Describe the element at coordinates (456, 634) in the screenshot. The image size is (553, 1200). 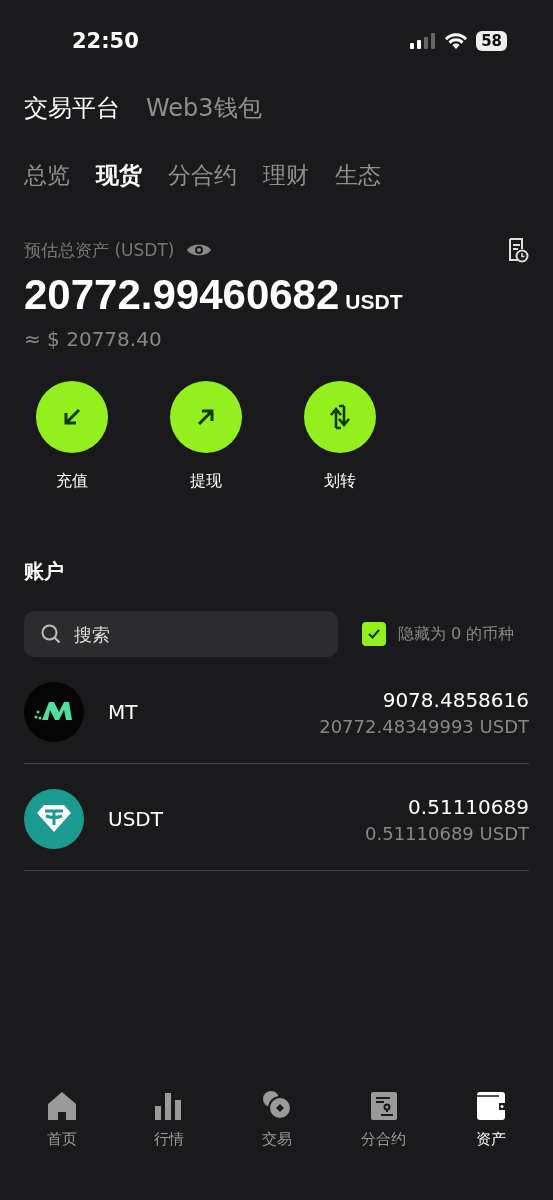
I see `checkbox-label: 隐藏为 0 的币种` at that location.